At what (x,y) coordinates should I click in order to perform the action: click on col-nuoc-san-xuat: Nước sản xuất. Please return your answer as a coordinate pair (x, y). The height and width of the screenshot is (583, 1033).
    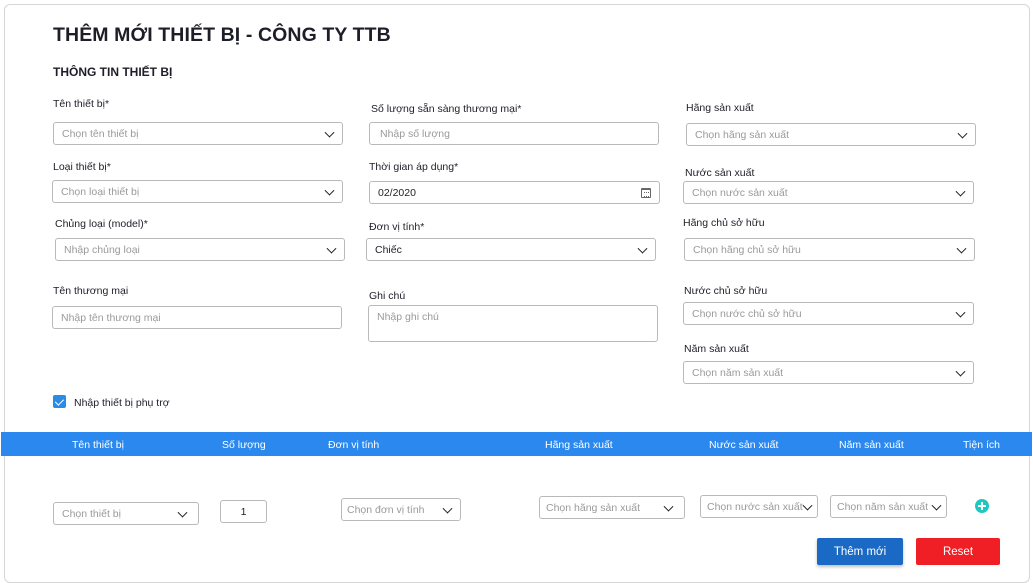
    Looking at the image, I should click on (744, 445).